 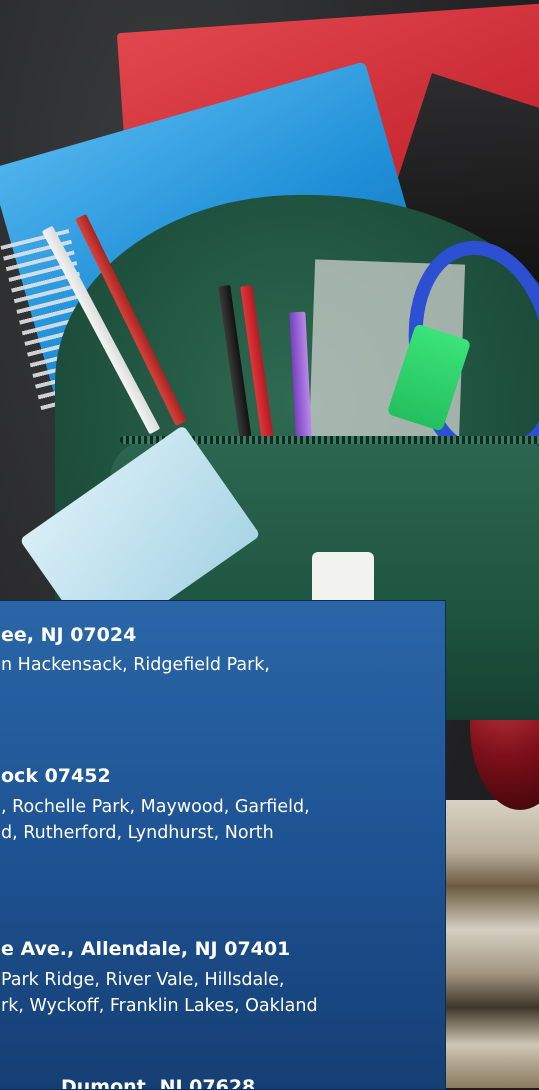 What do you see at coordinates (143, 980) in the screenshot?
I see `location-towns-line: Park Ridge, River Vale, Hillsdale,` at bounding box center [143, 980].